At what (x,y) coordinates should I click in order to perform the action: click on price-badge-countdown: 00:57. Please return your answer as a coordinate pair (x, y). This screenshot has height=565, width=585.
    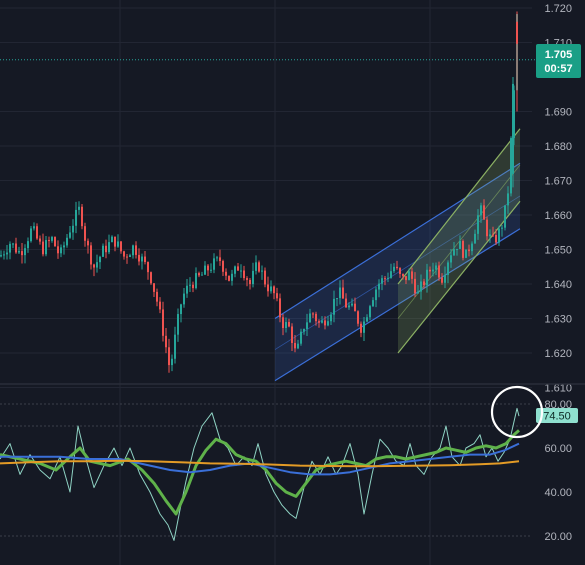
    Looking at the image, I should click on (558, 69).